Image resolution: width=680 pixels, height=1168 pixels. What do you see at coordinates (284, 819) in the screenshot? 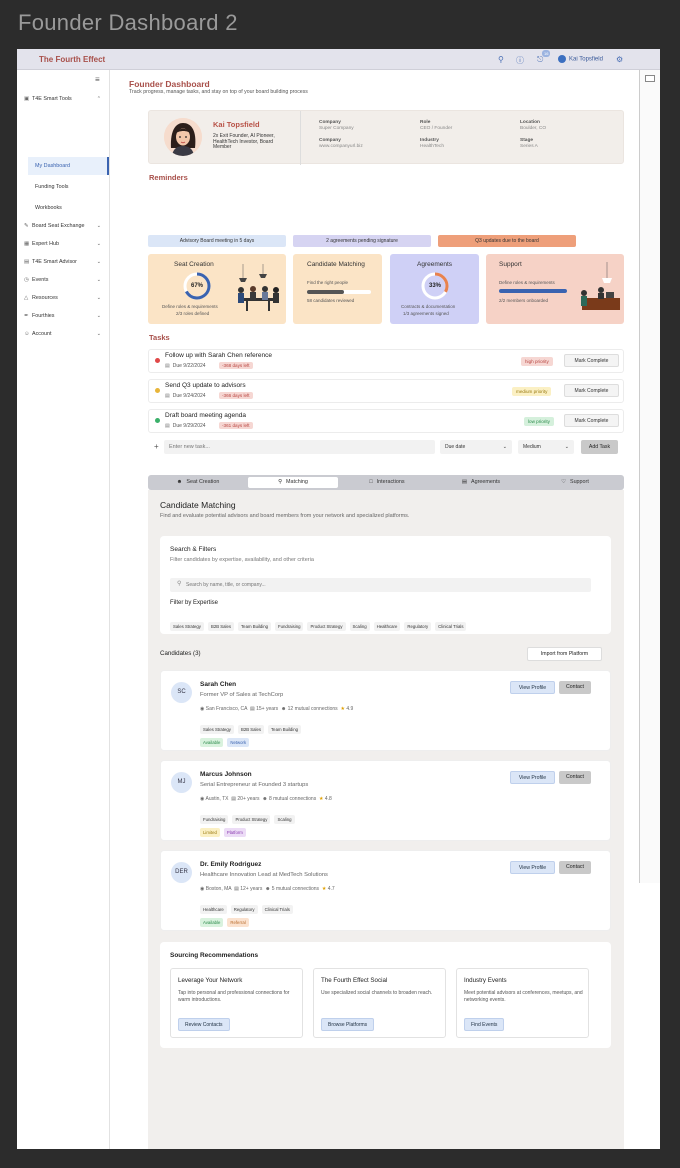
I see `skill-tag: Scaling` at bounding box center [284, 819].